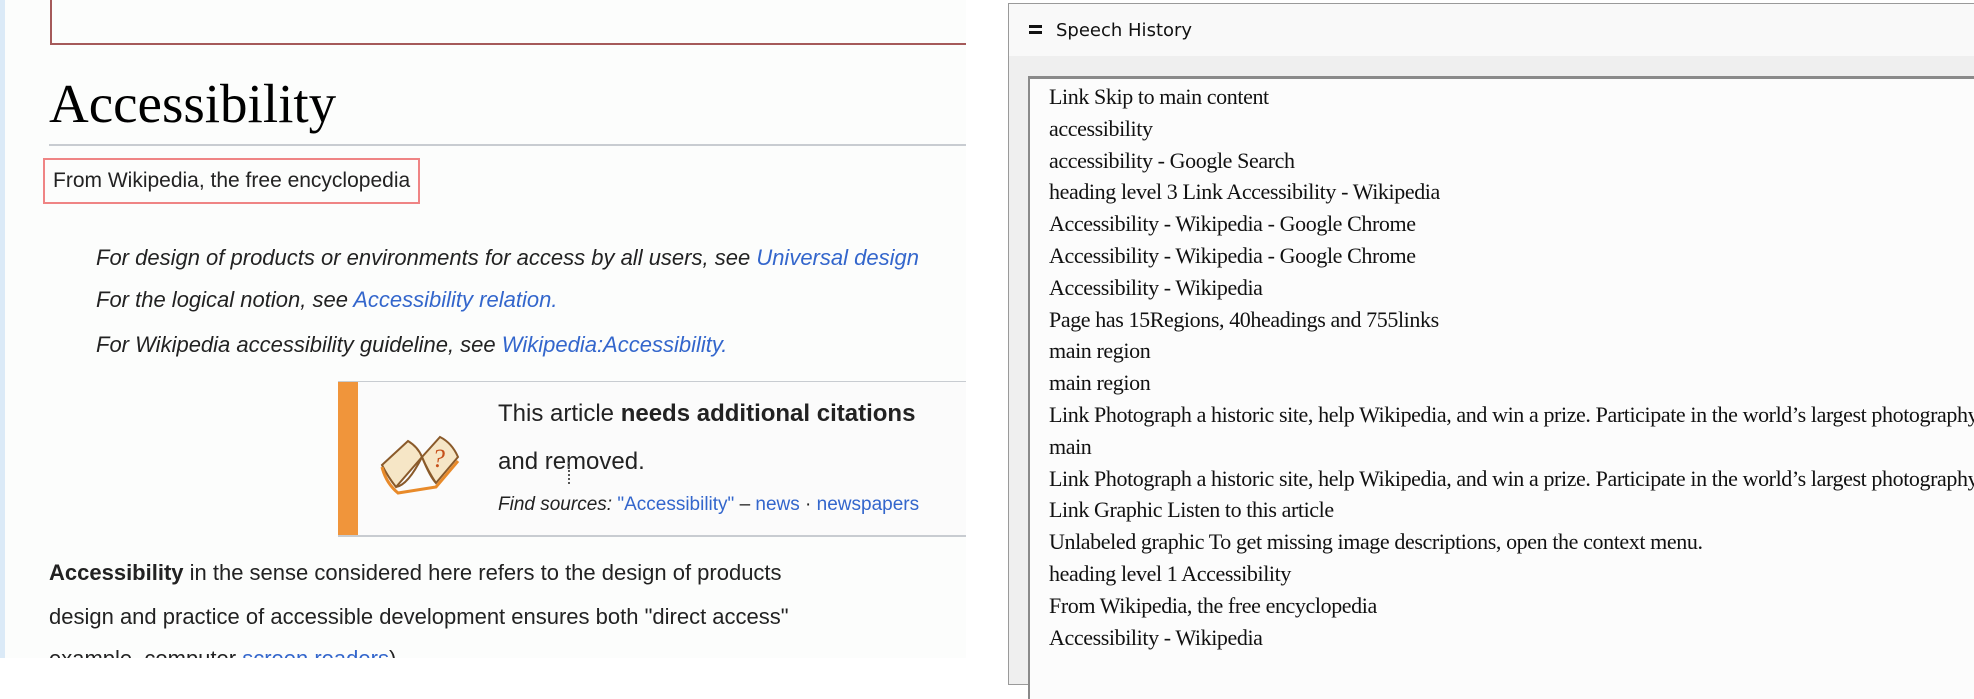 This screenshot has width=1974, height=699. Describe the element at coordinates (1511, 606) in the screenshot. I see `speech-history-item: From Wikipedia, the free encyclopedia` at that location.